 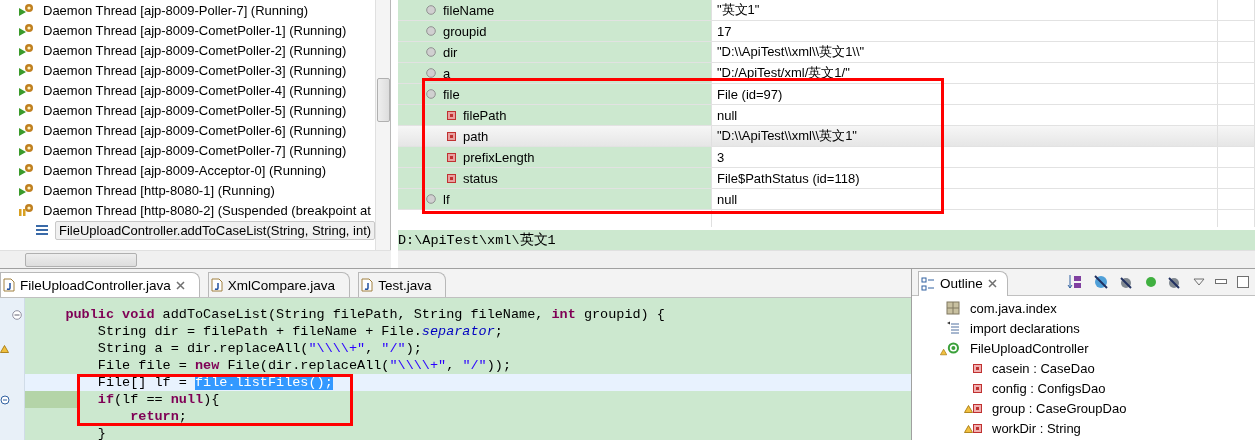 What do you see at coordinates (383, 125) in the screenshot?
I see `vertical-scrollbar` at bounding box center [383, 125].